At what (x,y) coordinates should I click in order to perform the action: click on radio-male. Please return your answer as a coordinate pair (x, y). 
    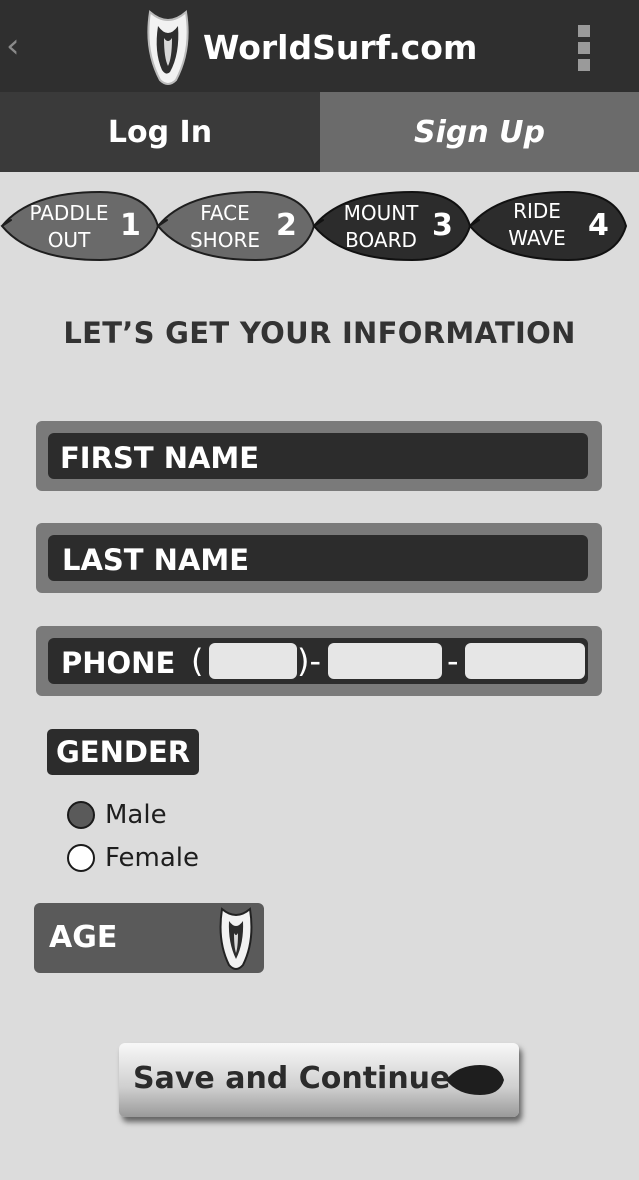
    Looking at the image, I should click on (81, 815).